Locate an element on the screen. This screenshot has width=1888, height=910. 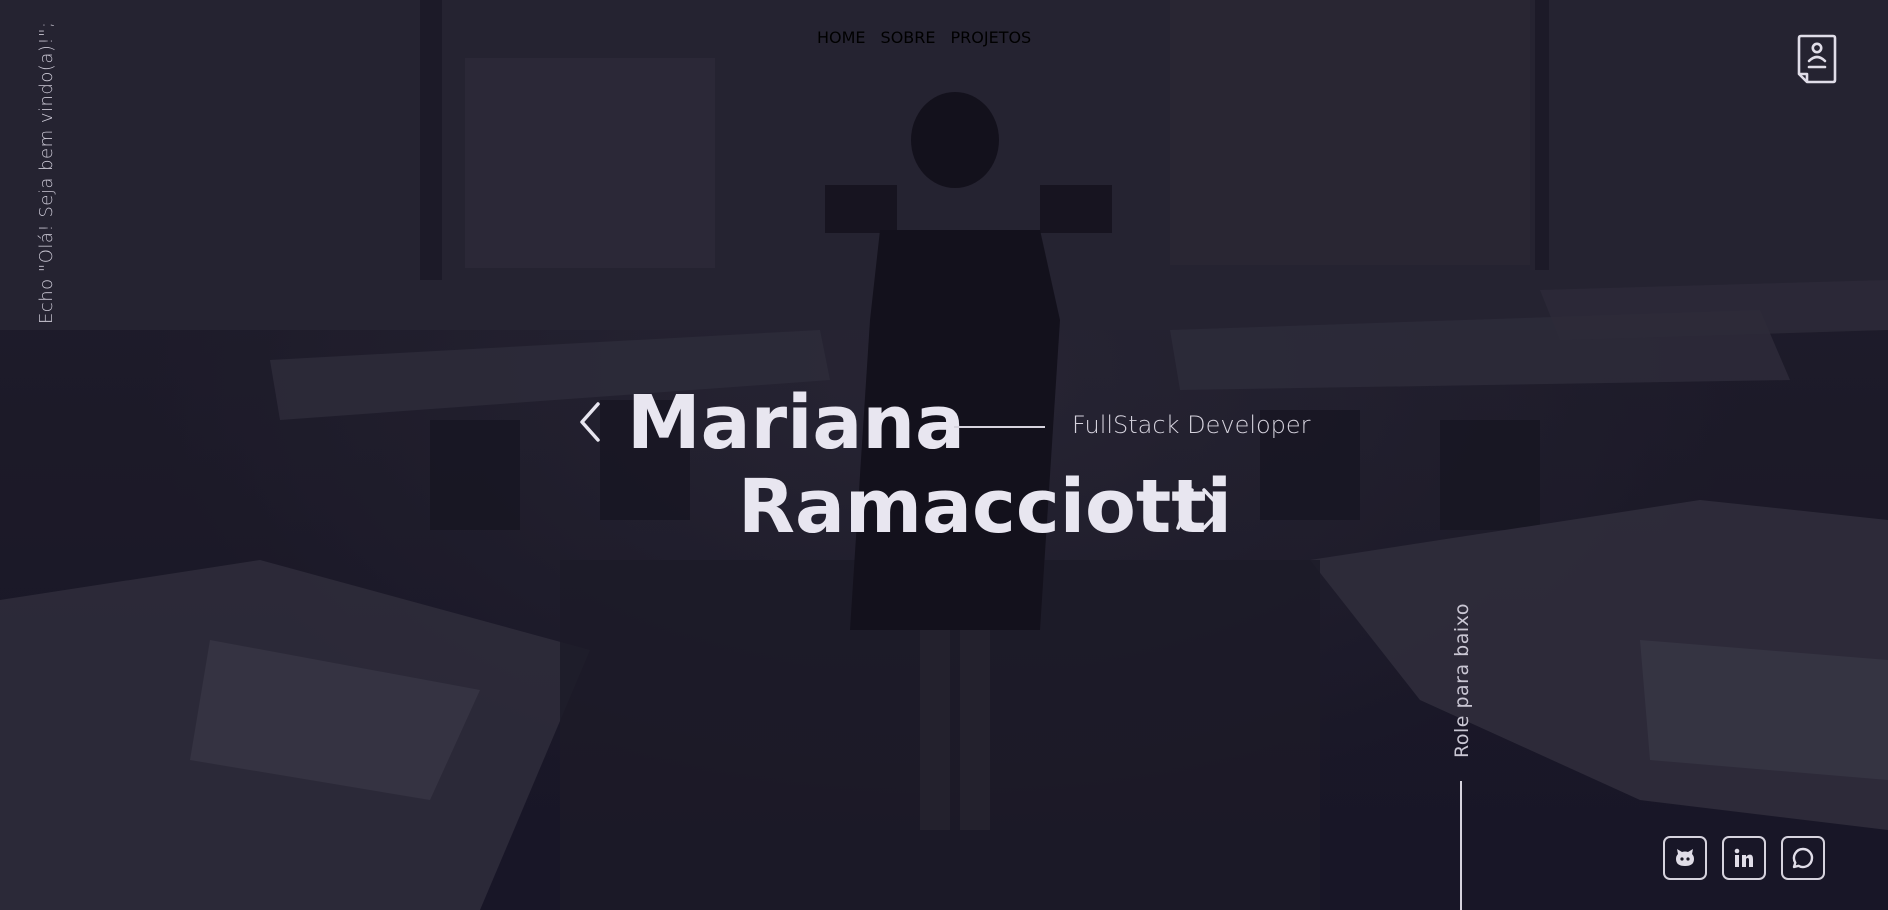
linkedin-icon is located at coordinates (1743, 857).